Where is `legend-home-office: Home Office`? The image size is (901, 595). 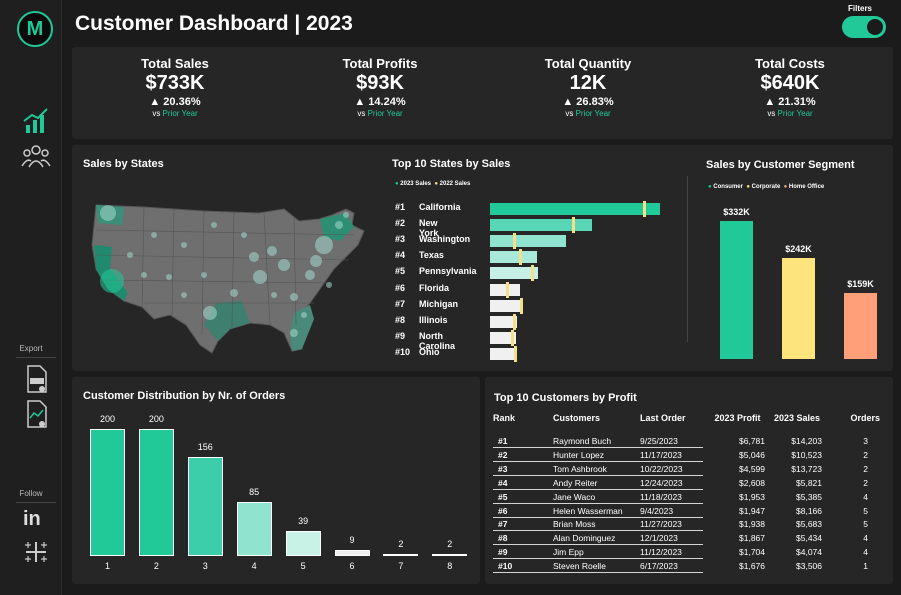
legend-home-office: Home Office is located at coordinates (806, 187).